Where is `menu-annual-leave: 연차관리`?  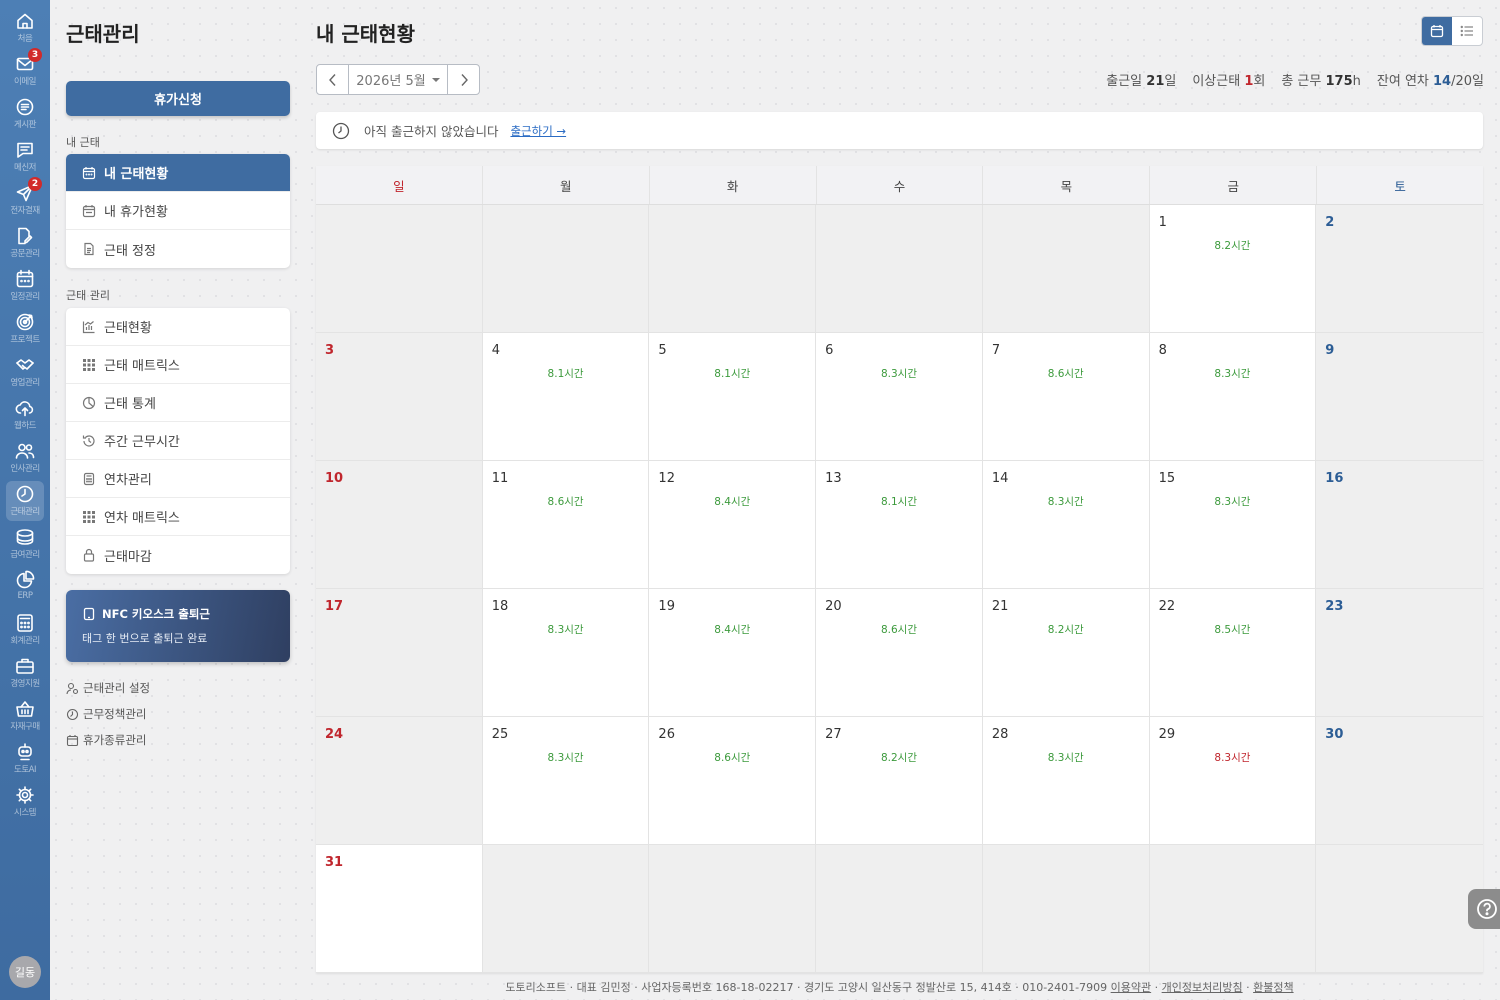 menu-annual-leave: 연차관리 is located at coordinates (178, 479).